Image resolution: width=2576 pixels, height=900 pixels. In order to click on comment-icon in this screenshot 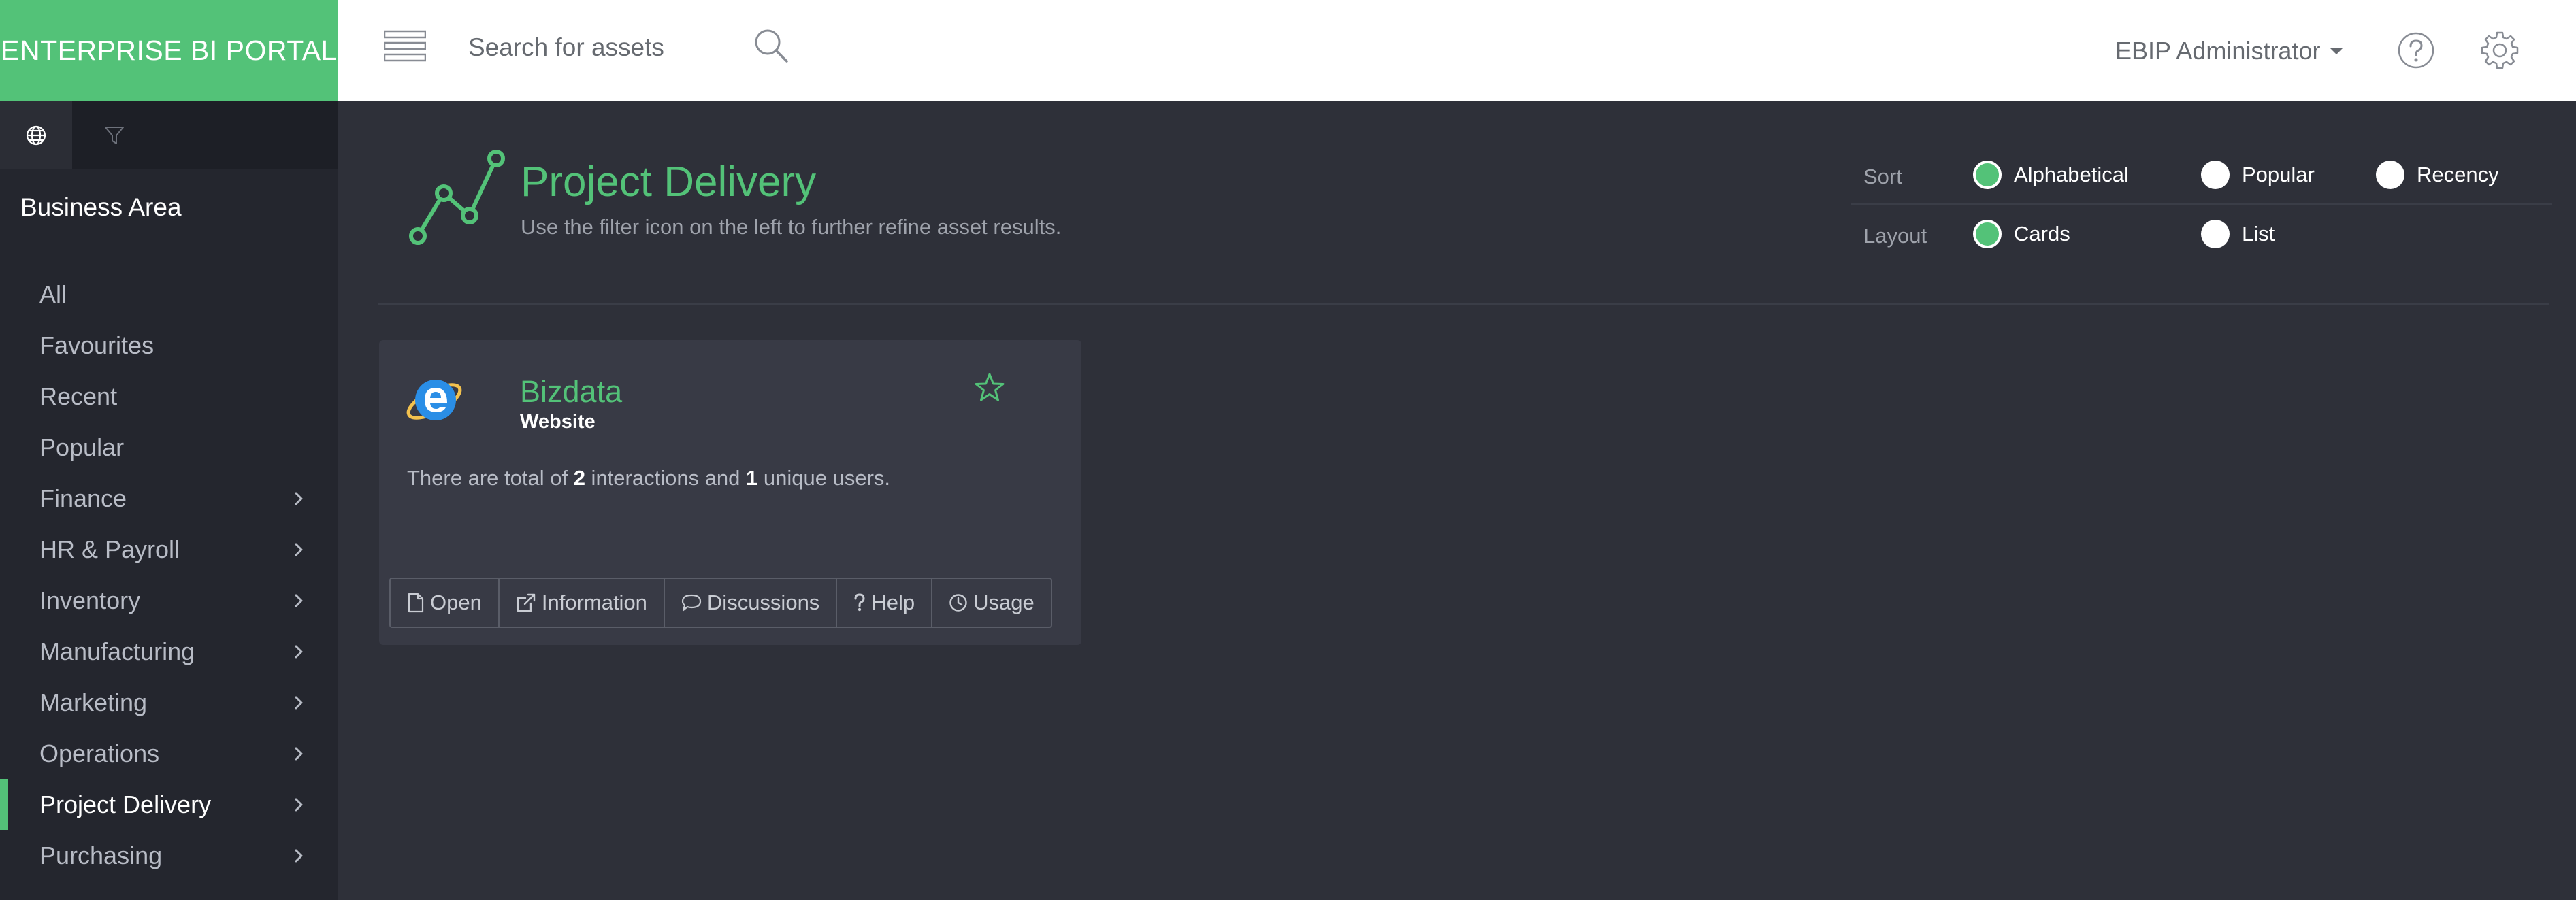, I will do `click(691, 603)`.